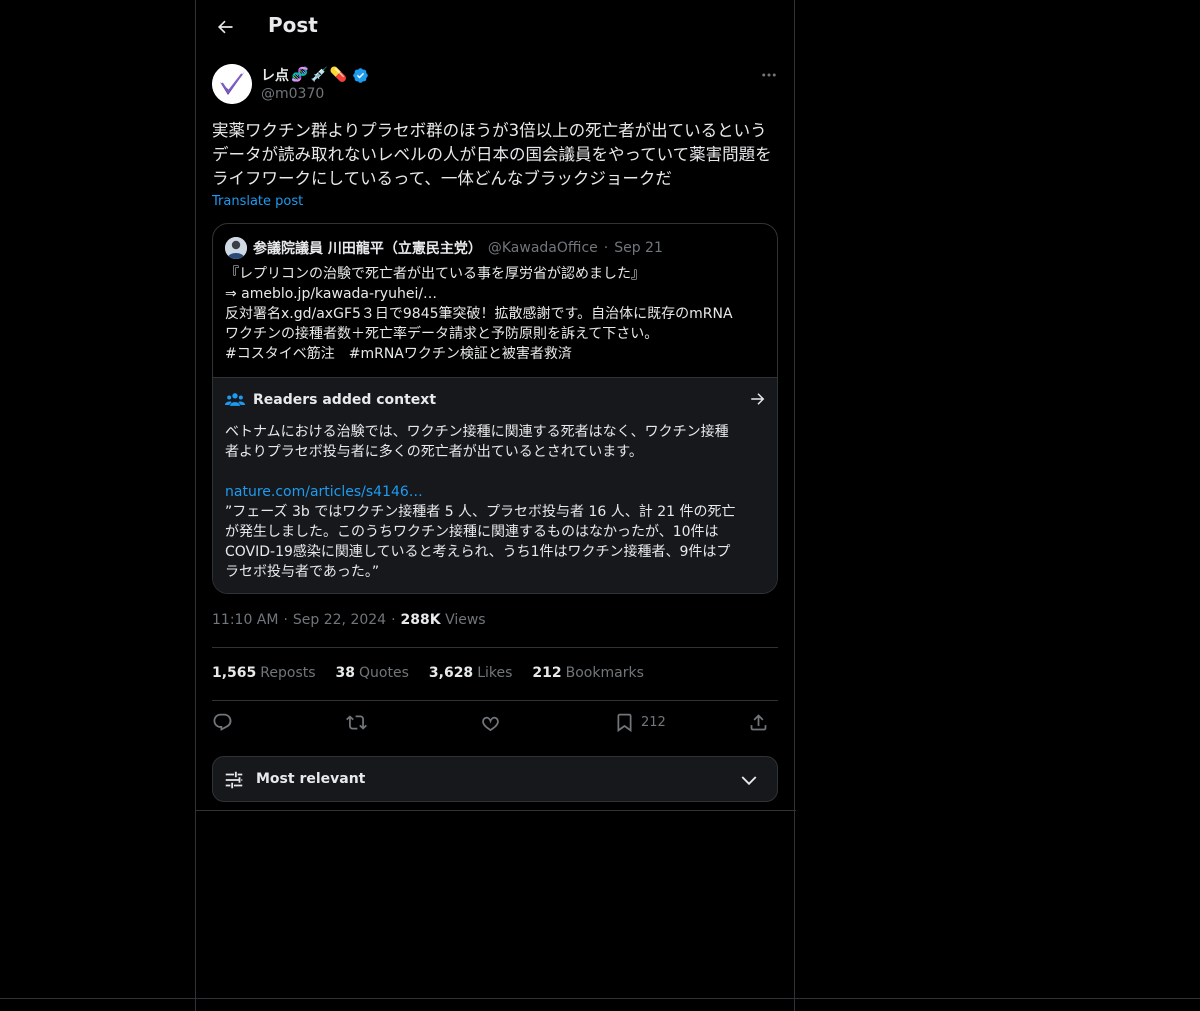 Image resolution: width=1200 pixels, height=1011 pixels. I want to click on reposts-stat: 1,565 Reposts, so click(264, 673).